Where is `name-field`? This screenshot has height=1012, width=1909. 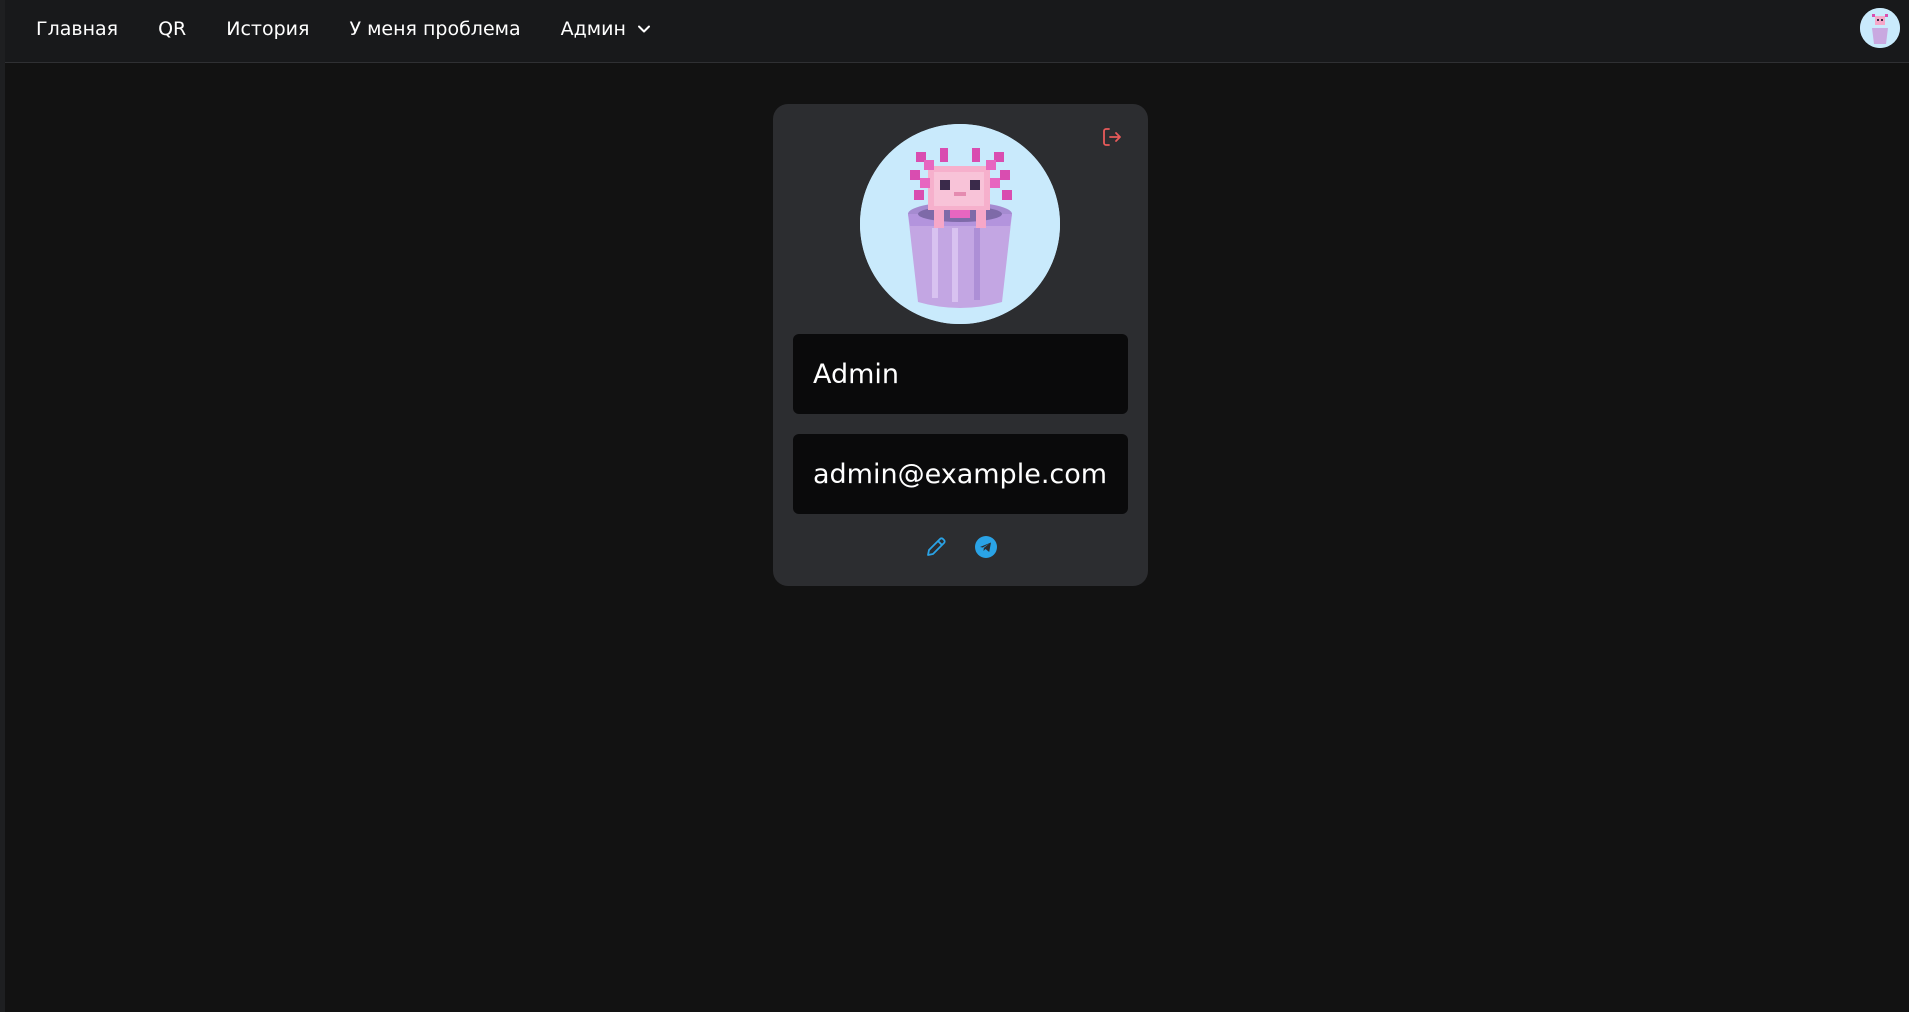 name-field is located at coordinates (960, 374).